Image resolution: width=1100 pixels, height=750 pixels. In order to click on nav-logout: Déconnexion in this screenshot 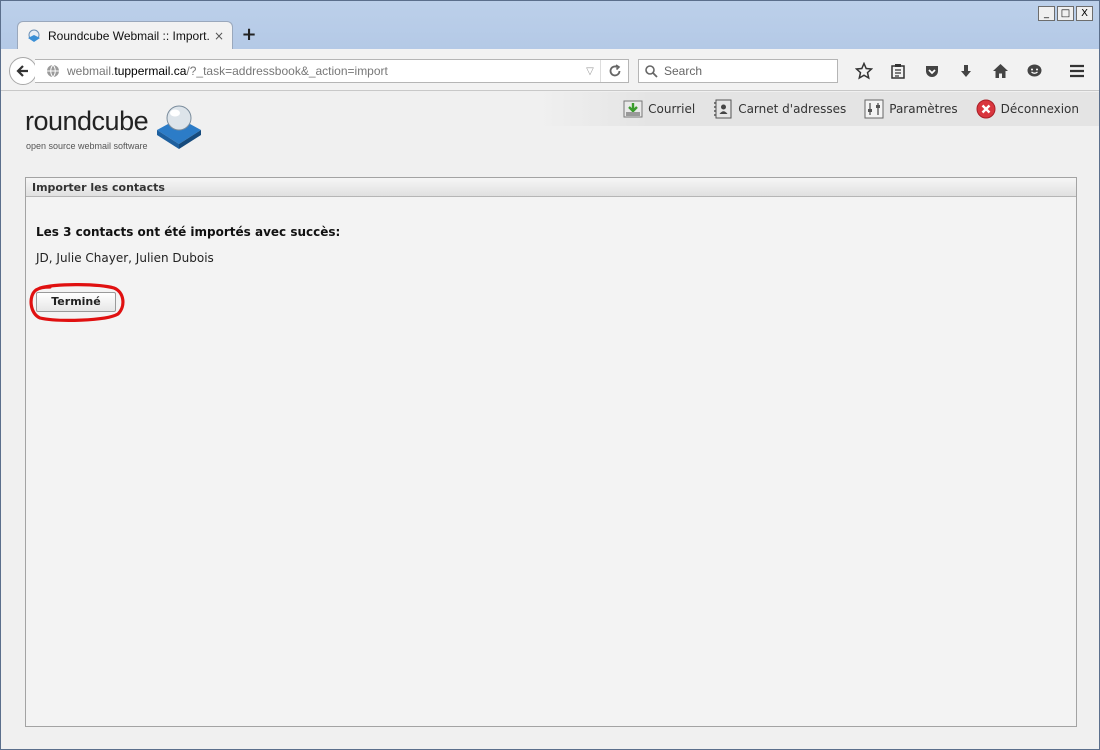, I will do `click(1027, 109)`.